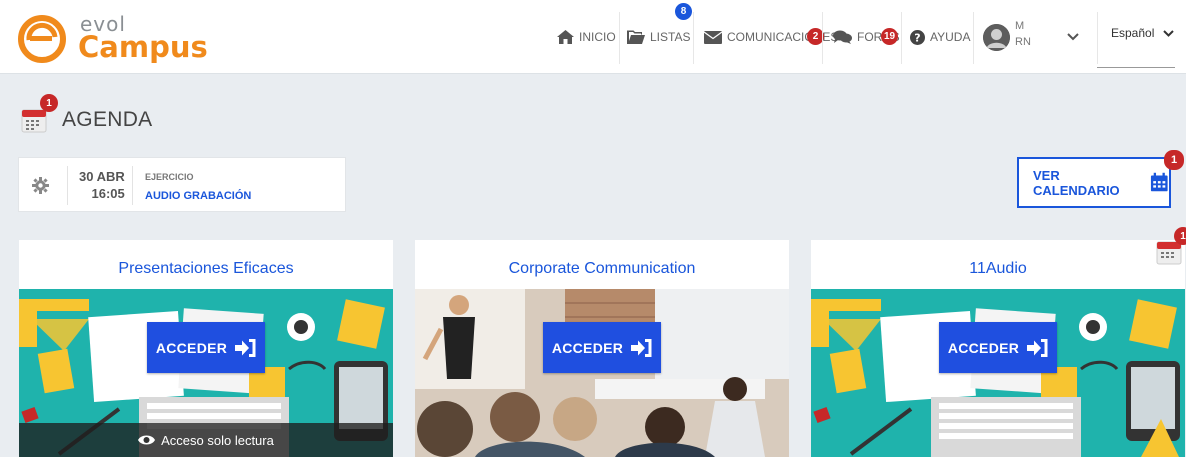 The image size is (1186, 457). I want to click on study-desk-illustration, so click(998, 373).